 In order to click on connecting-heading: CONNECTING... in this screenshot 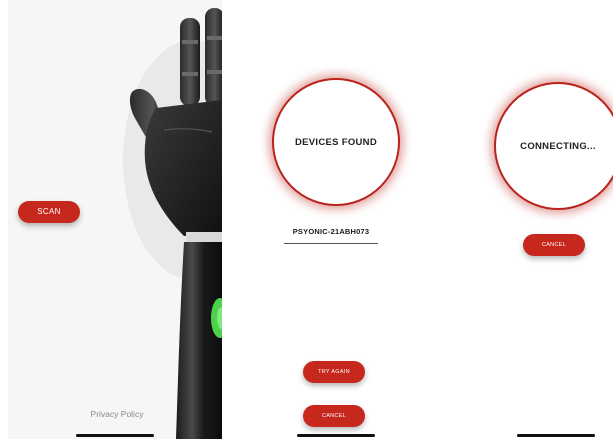, I will do `click(558, 146)`.